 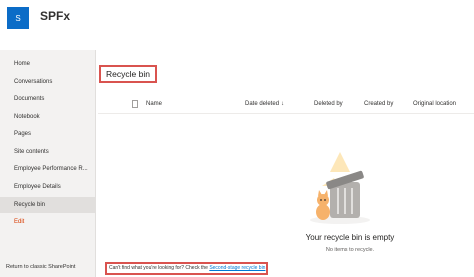 I want to click on sort-down-icon: ↓, so click(x=282, y=104).